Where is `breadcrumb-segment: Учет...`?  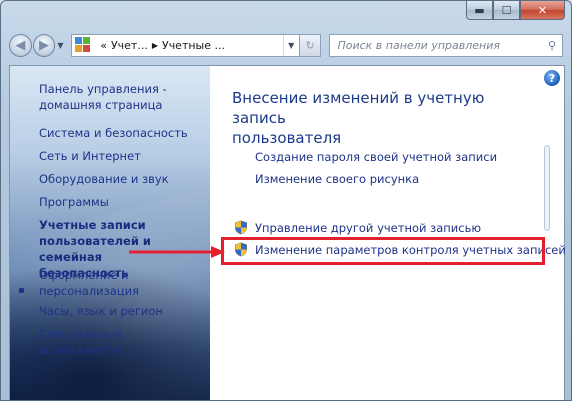 breadcrumb-segment: Учет... is located at coordinates (129, 45).